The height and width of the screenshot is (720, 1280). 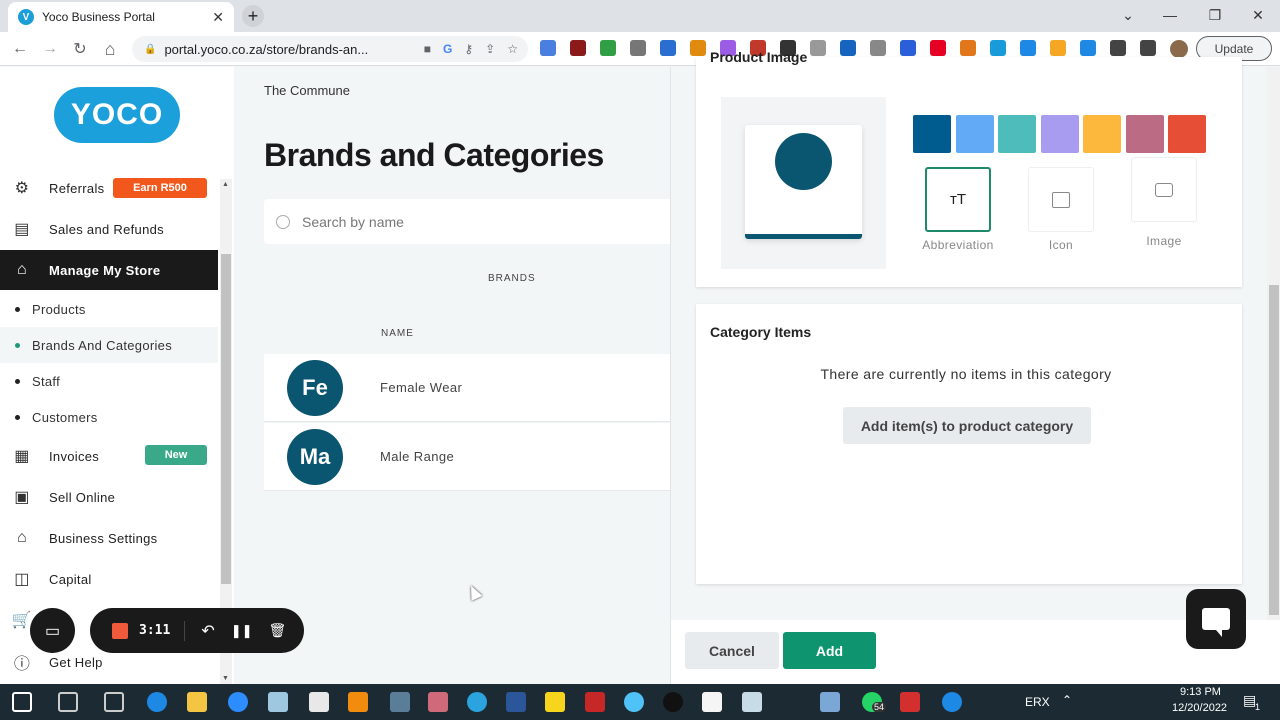 I want to click on profile-avatar, so click(x=1179, y=49).